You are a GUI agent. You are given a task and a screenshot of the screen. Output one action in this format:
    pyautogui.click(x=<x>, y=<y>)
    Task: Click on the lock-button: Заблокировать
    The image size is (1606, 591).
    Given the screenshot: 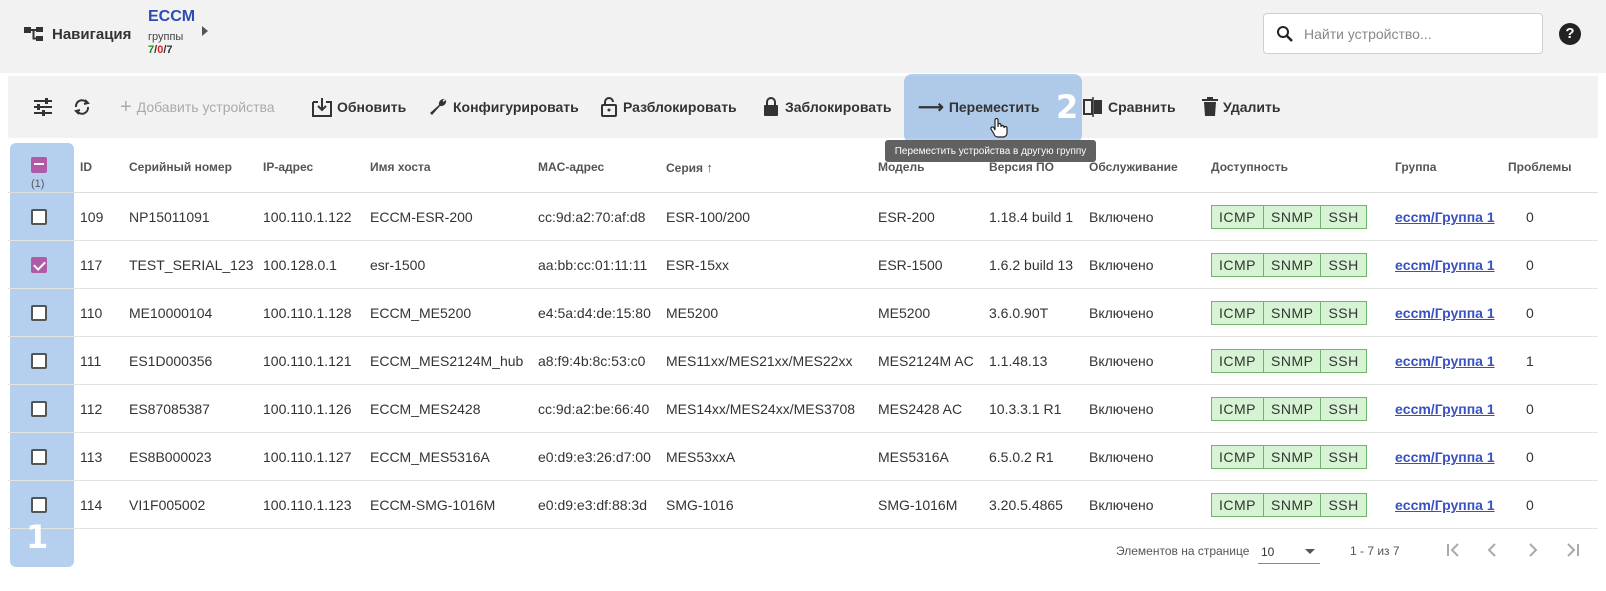 What is the action you would take?
    pyautogui.click(x=827, y=107)
    